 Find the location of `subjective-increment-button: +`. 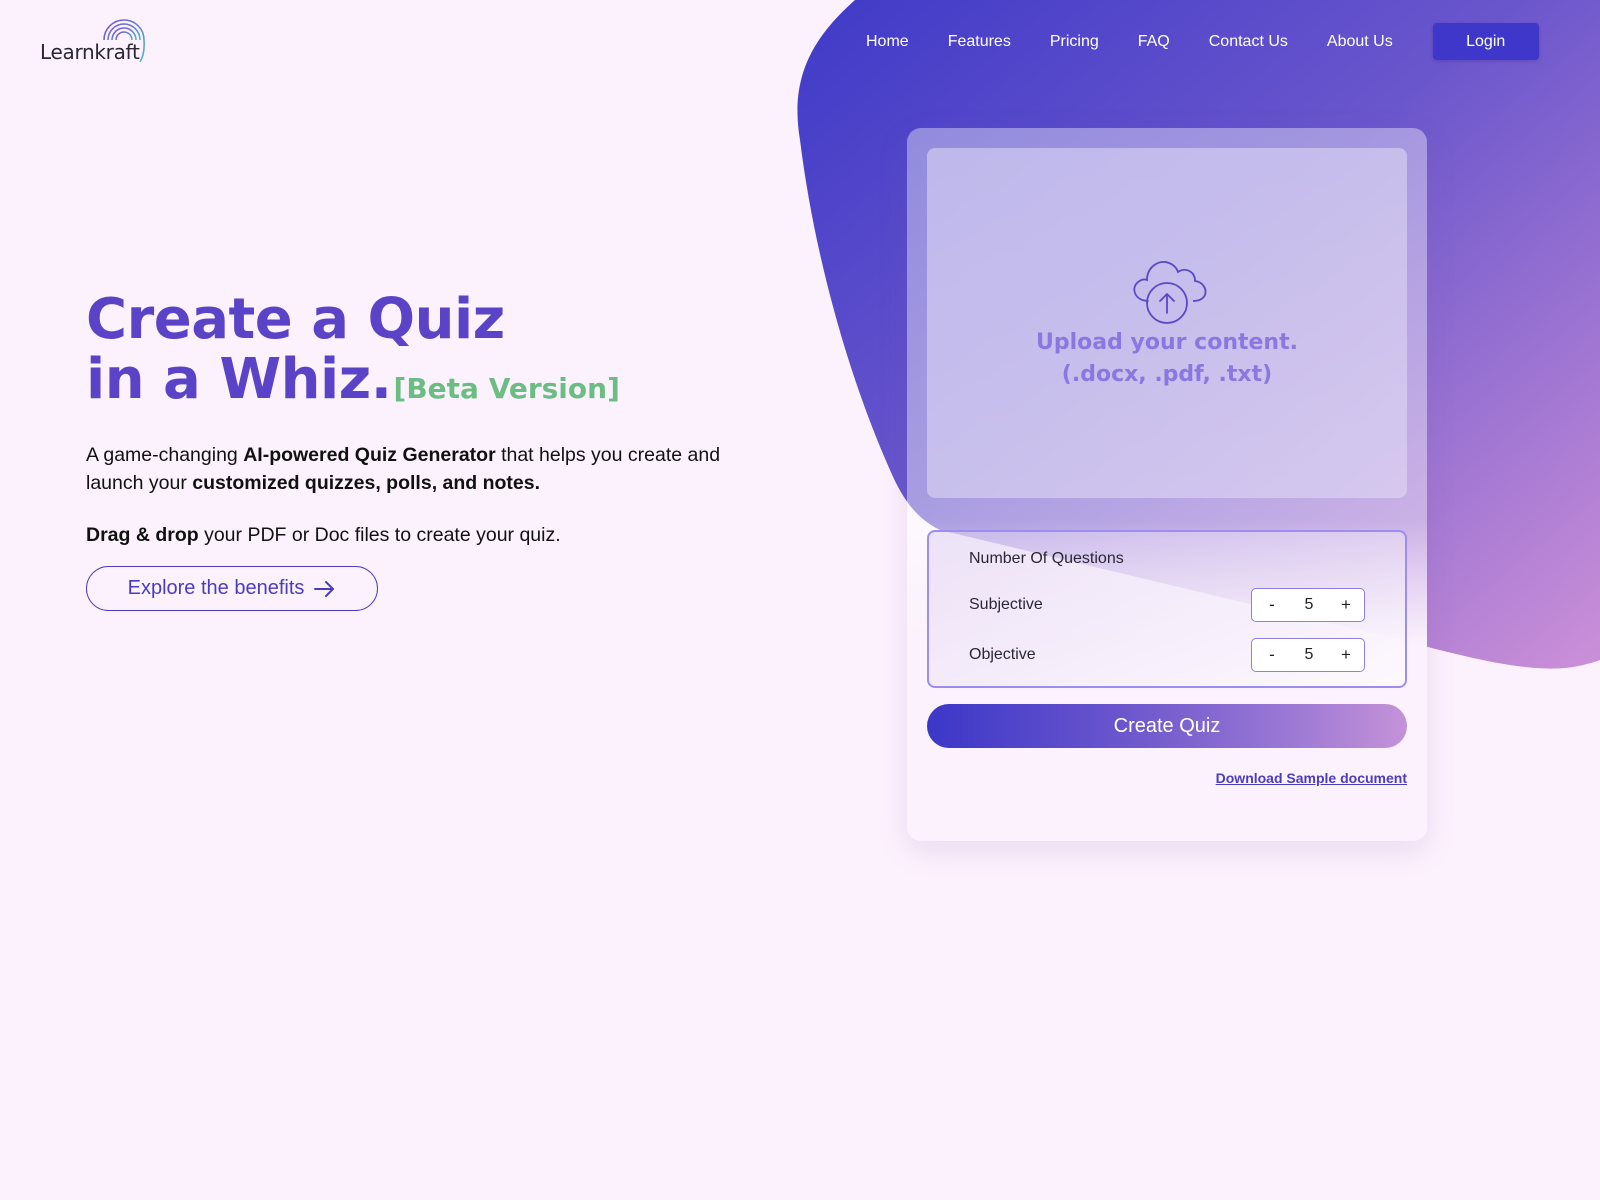

subjective-increment-button: + is located at coordinates (1346, 605).